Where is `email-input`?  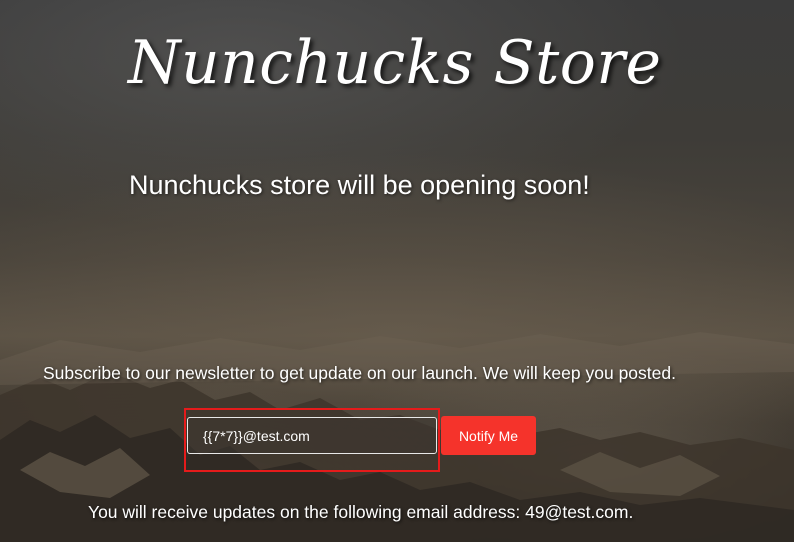
email-input is located at coordinates (312, 435).